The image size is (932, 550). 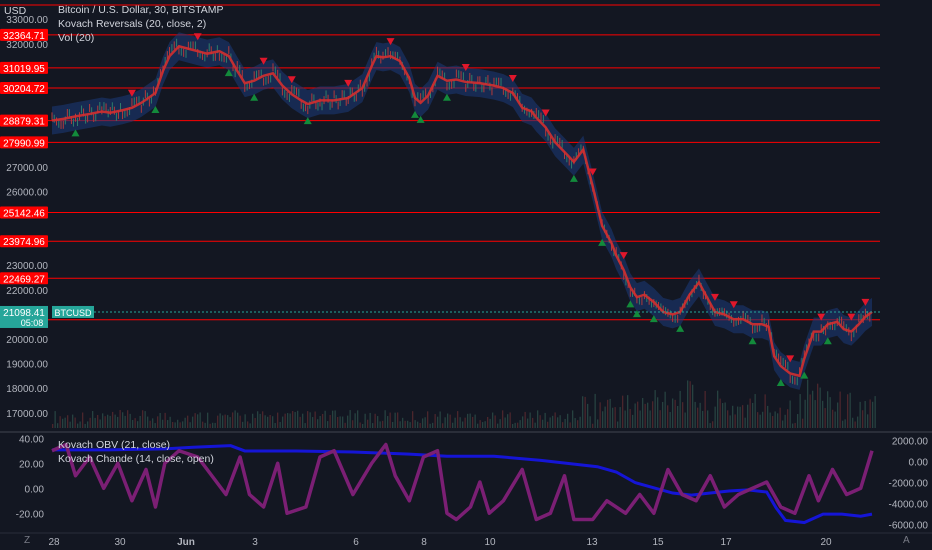 What do you see at coordinates (136, 459) in the screenshot?
I see `legend-kovach-chande: Kovach Chande (14, close, open)` at bounding box center [136, 459].